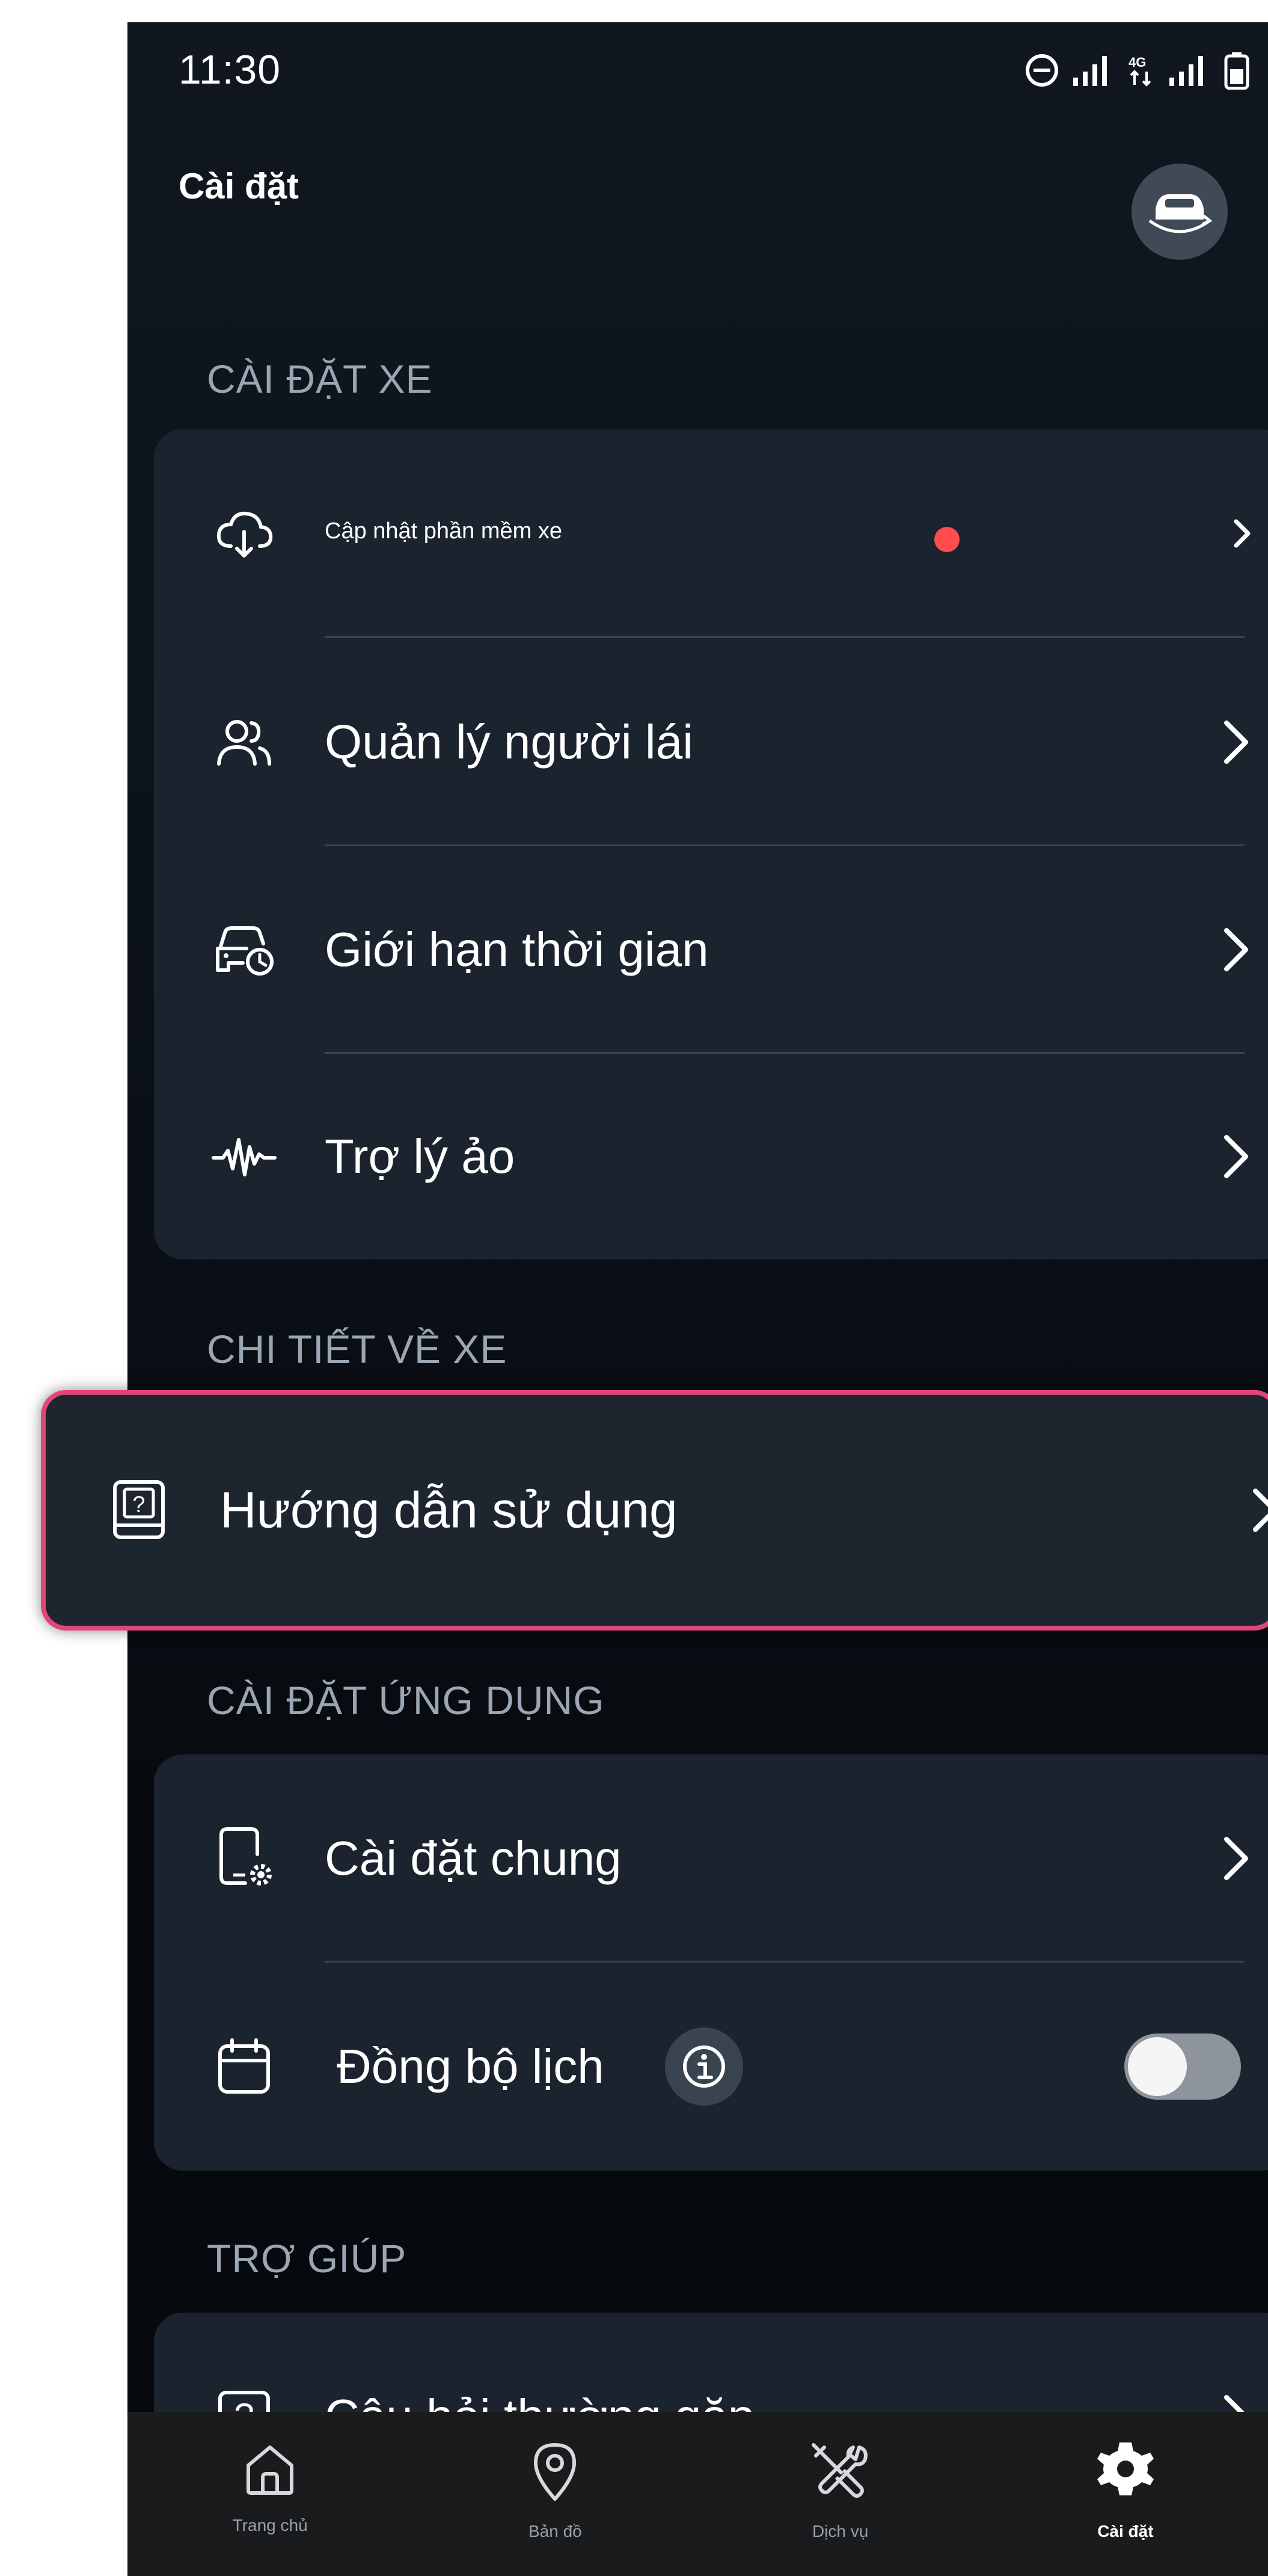 Image resolution: width=1268 pixels, height=2576 pixels. I want to click on page-title: Cài đặt, so click(239, 186).